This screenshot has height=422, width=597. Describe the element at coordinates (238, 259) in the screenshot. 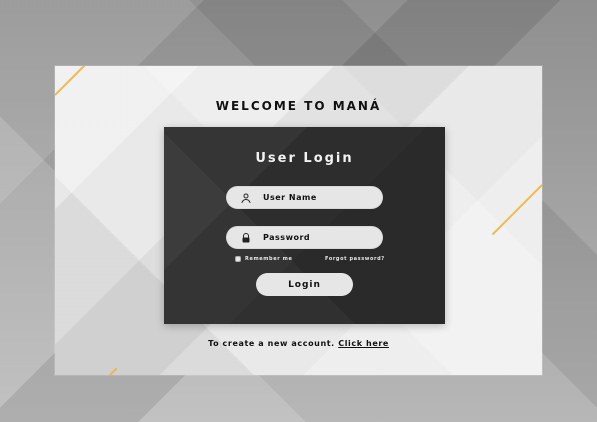

I see `checkbox-icon` at that location.